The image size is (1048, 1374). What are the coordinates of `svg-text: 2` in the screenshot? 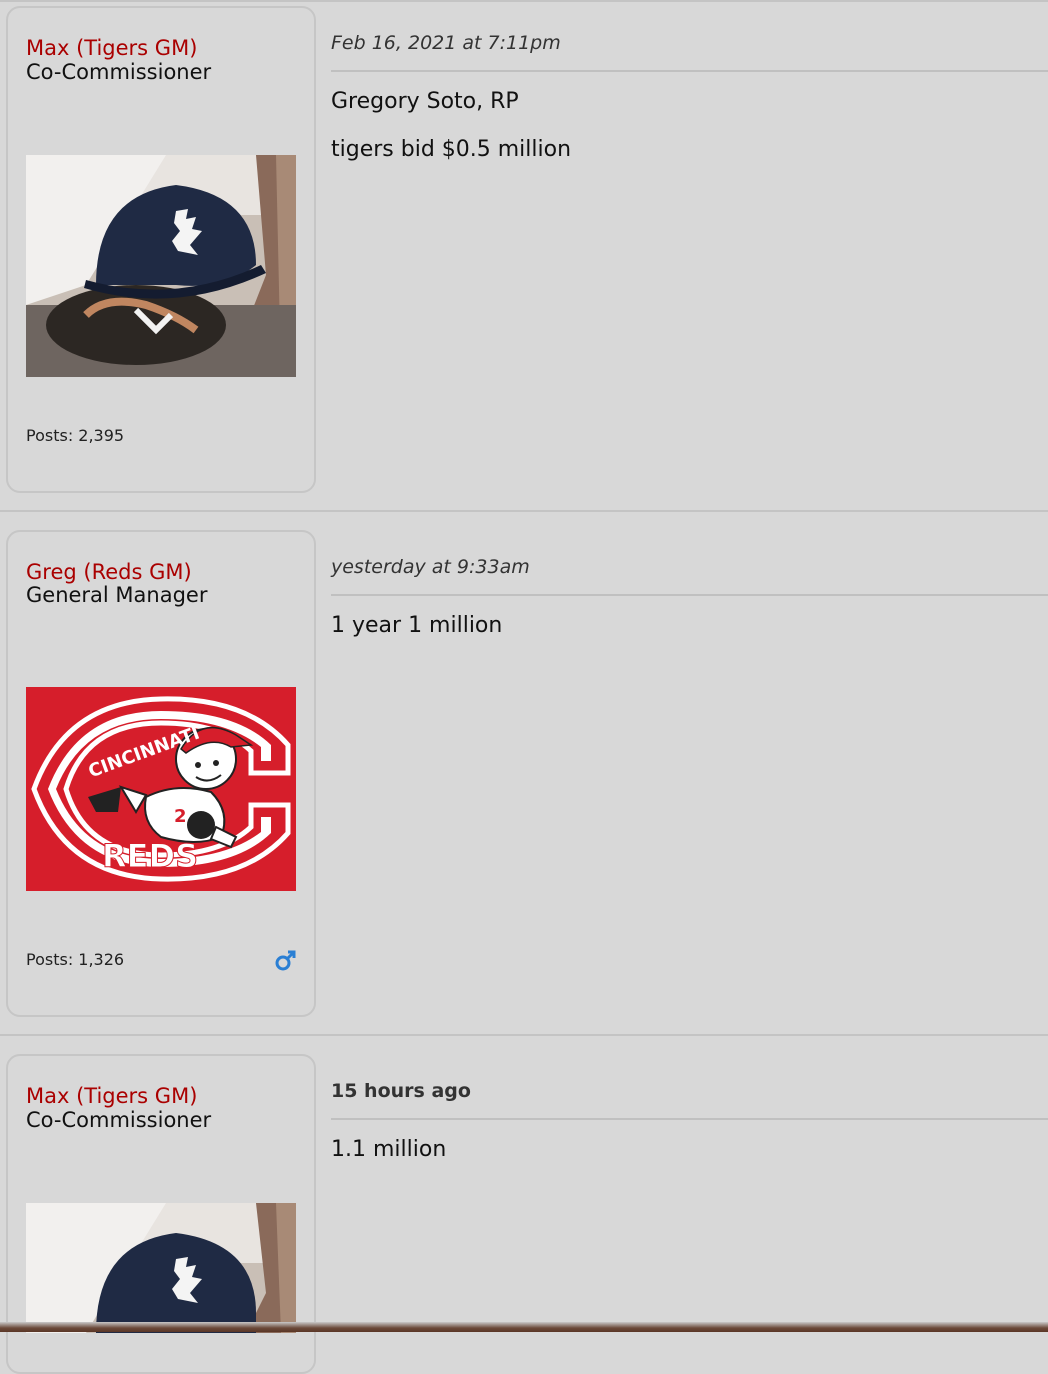 It's located at (180, 816).